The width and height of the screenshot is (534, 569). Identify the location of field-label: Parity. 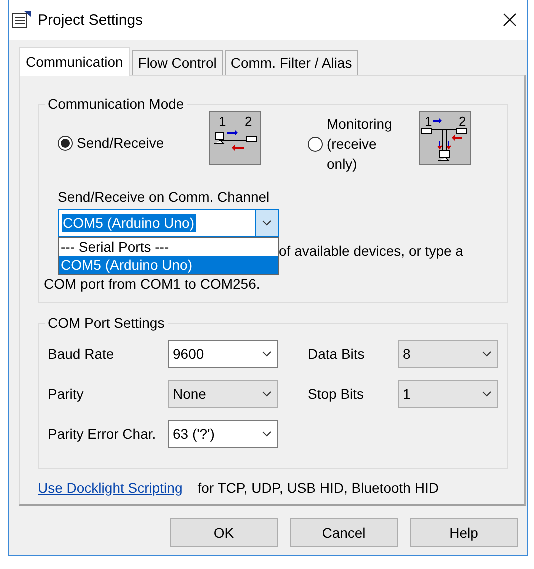
(66, 394).